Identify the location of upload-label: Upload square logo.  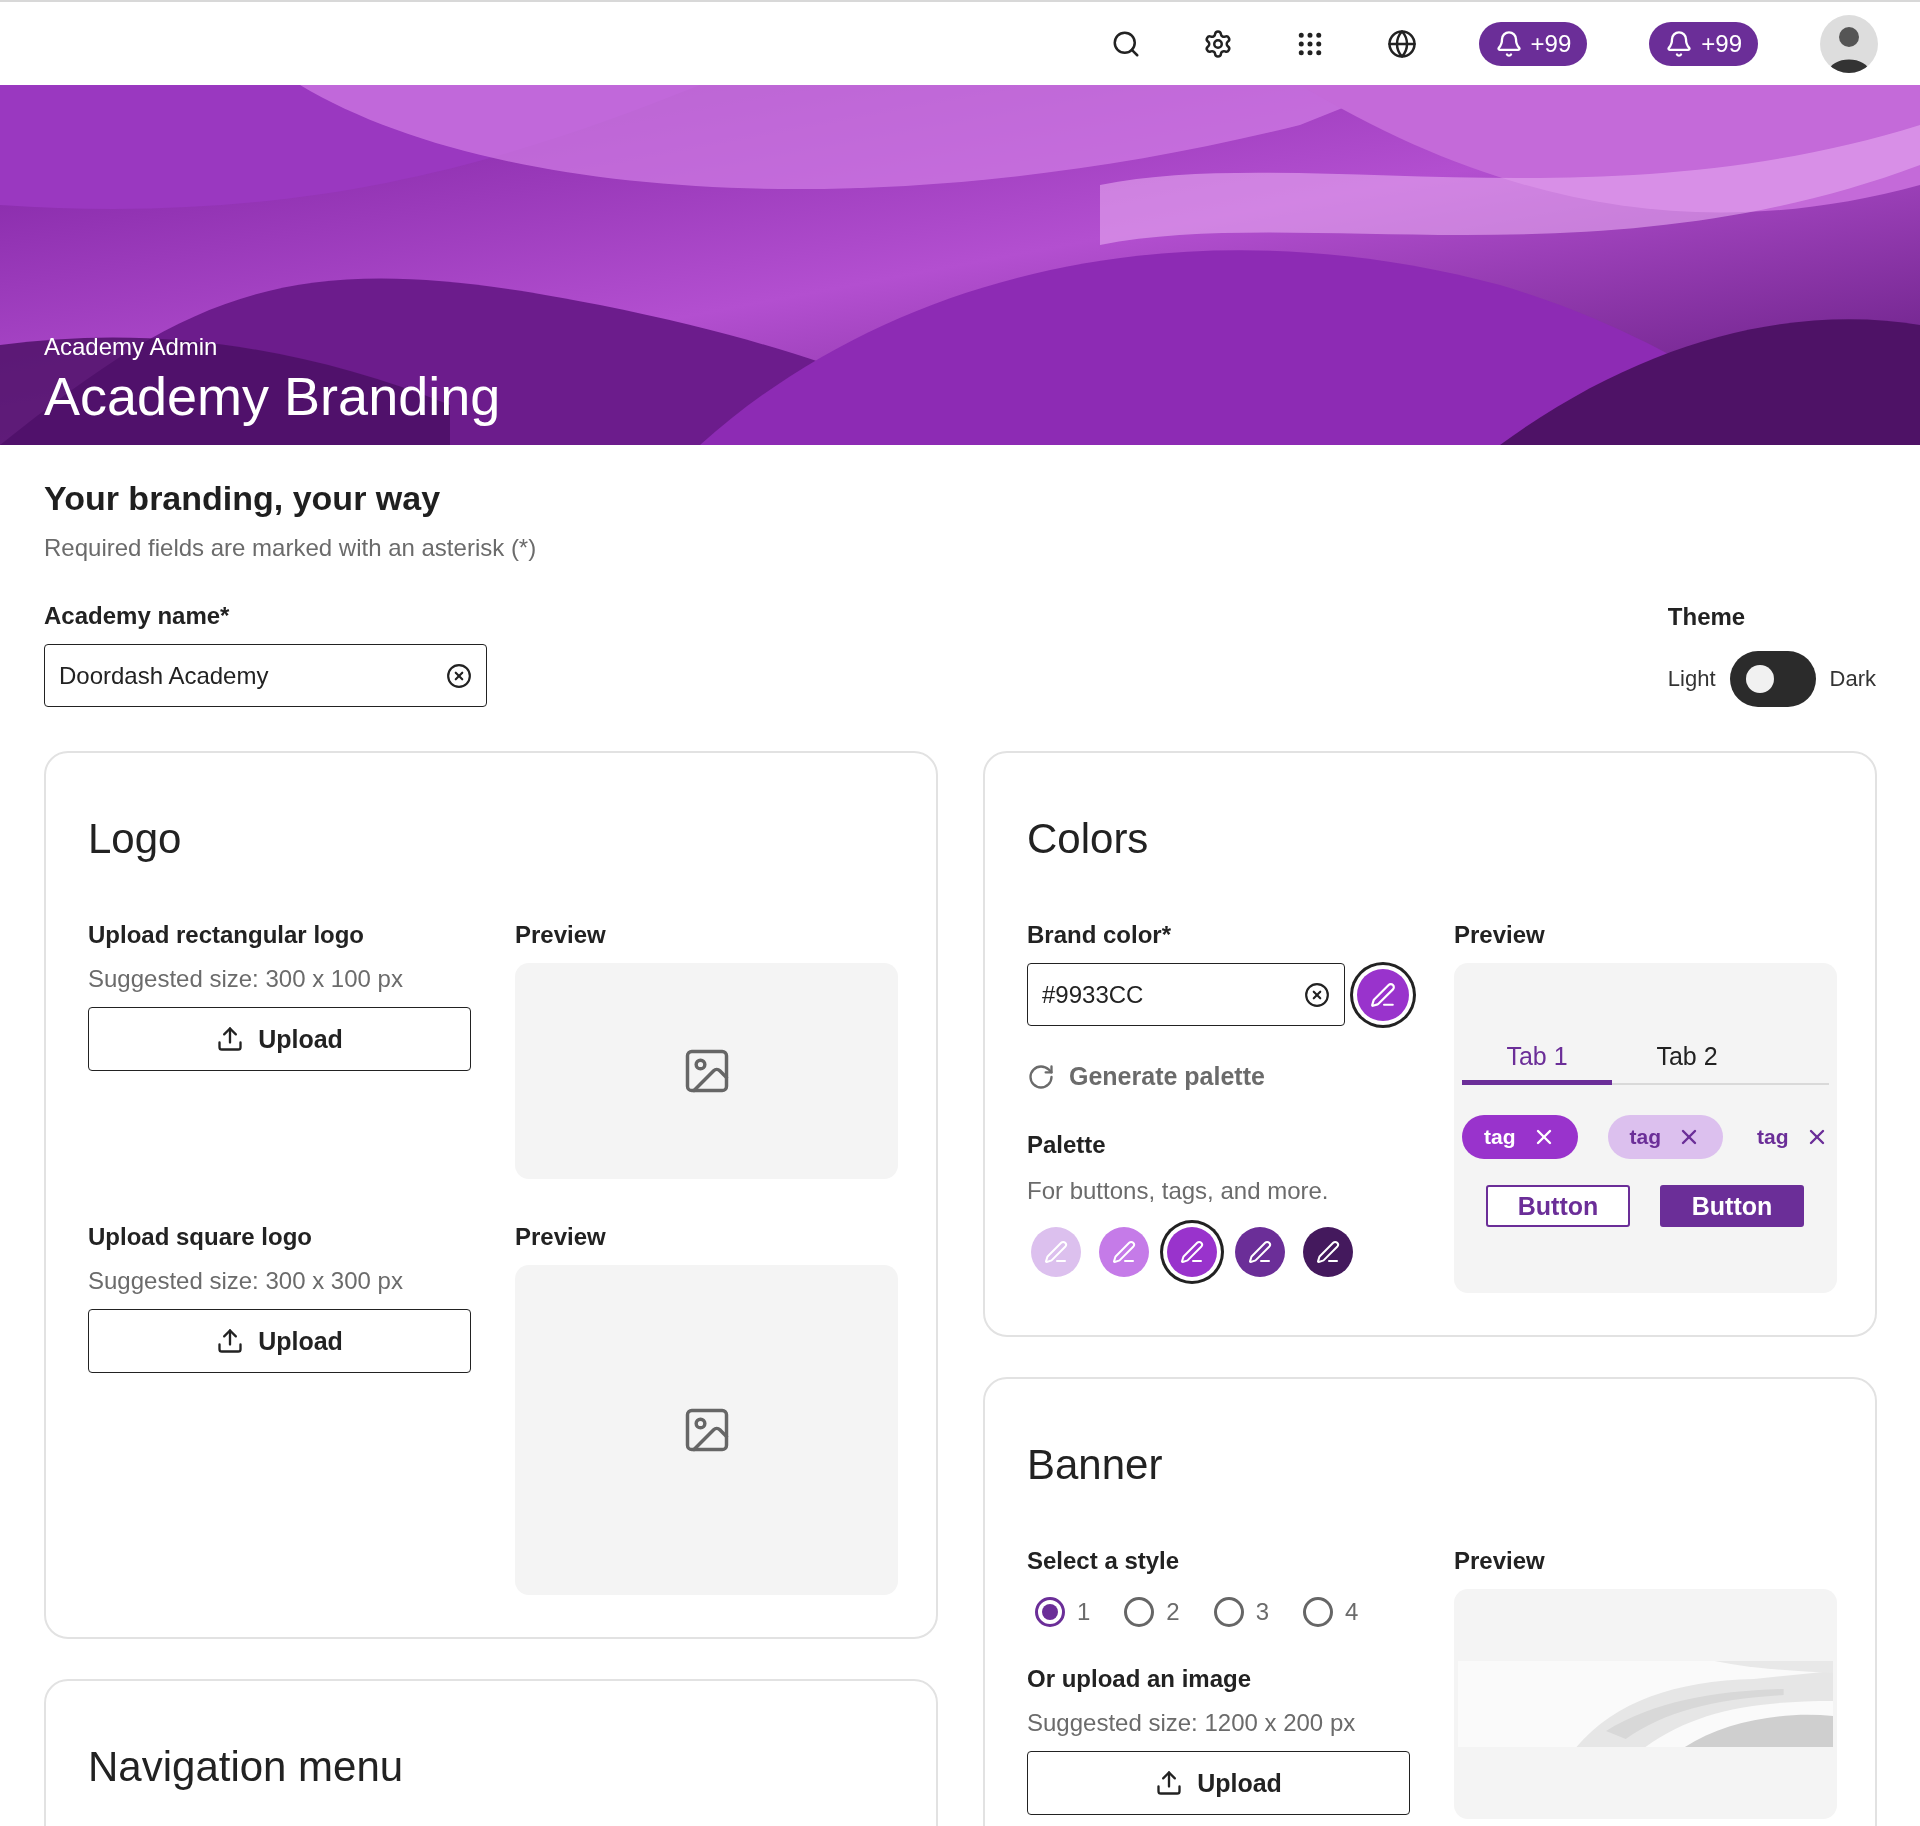
(200, 1237).